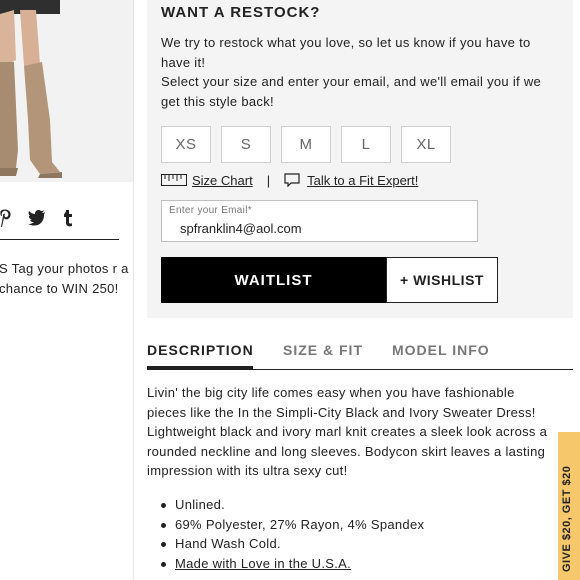 Image resolution: width=580 pixels, height=580 pixels. I want to click on referral-promo-text: GIVE $20, GET $20, so click(567, 518).